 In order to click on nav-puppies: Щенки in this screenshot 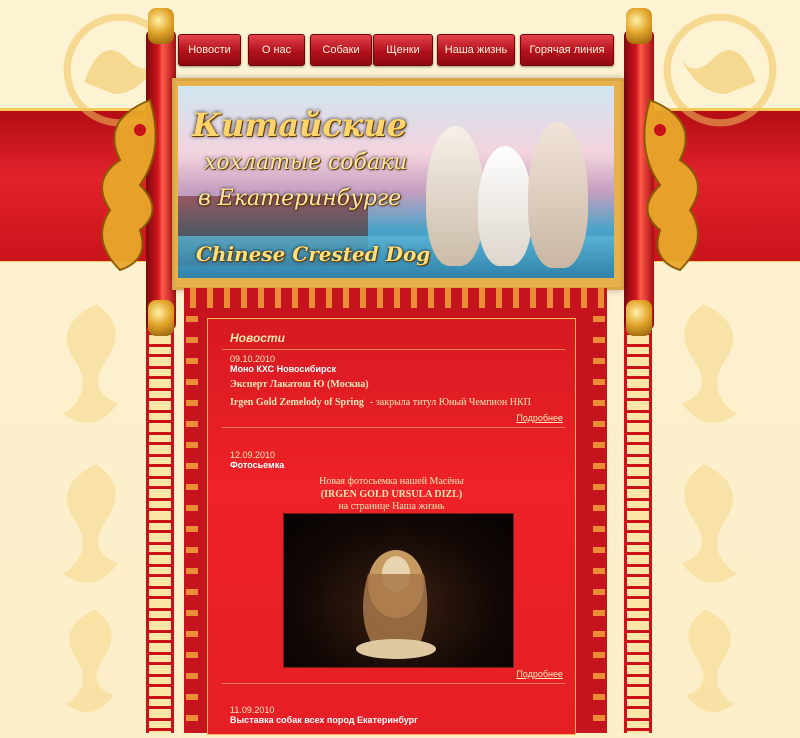, I will do `click(403, 50)`.